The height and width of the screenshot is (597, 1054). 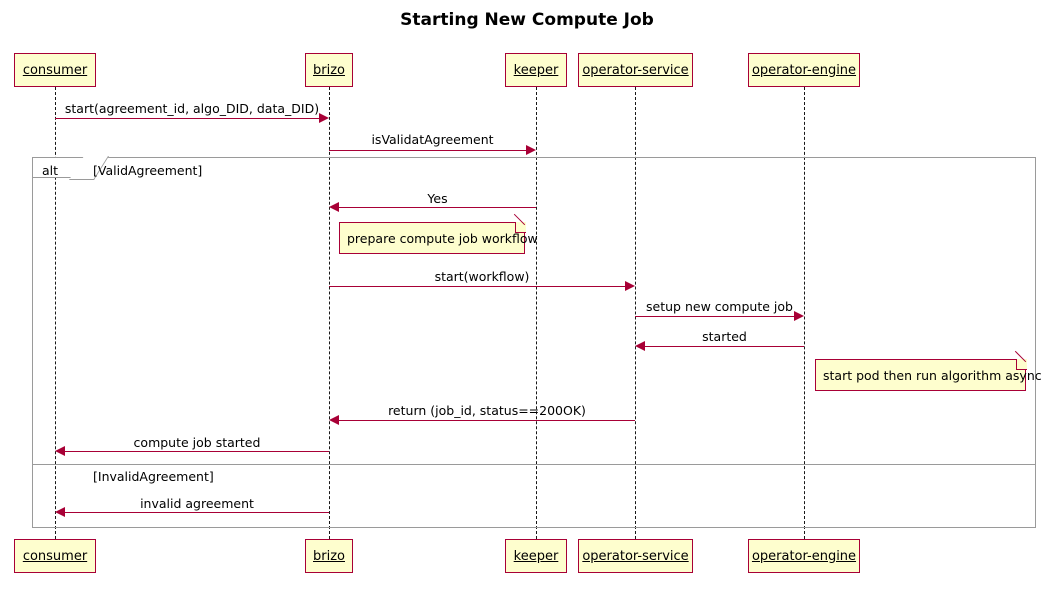 What do you see at coordinates (334, 420) in the screenshot?
I see `message-arrowhead-return-job-id` at bounding box center [334, 420].